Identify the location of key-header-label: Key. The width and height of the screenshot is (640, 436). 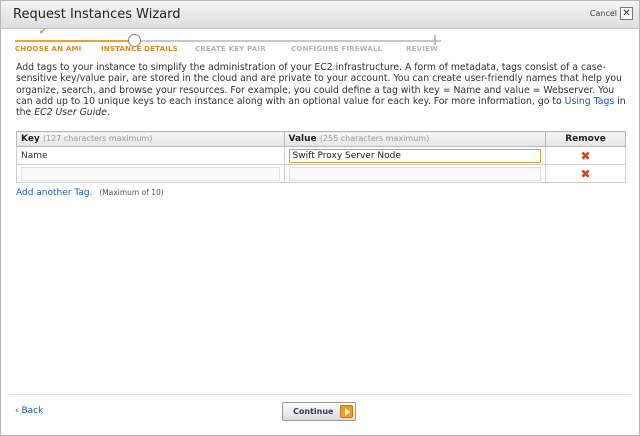
(30, 139).